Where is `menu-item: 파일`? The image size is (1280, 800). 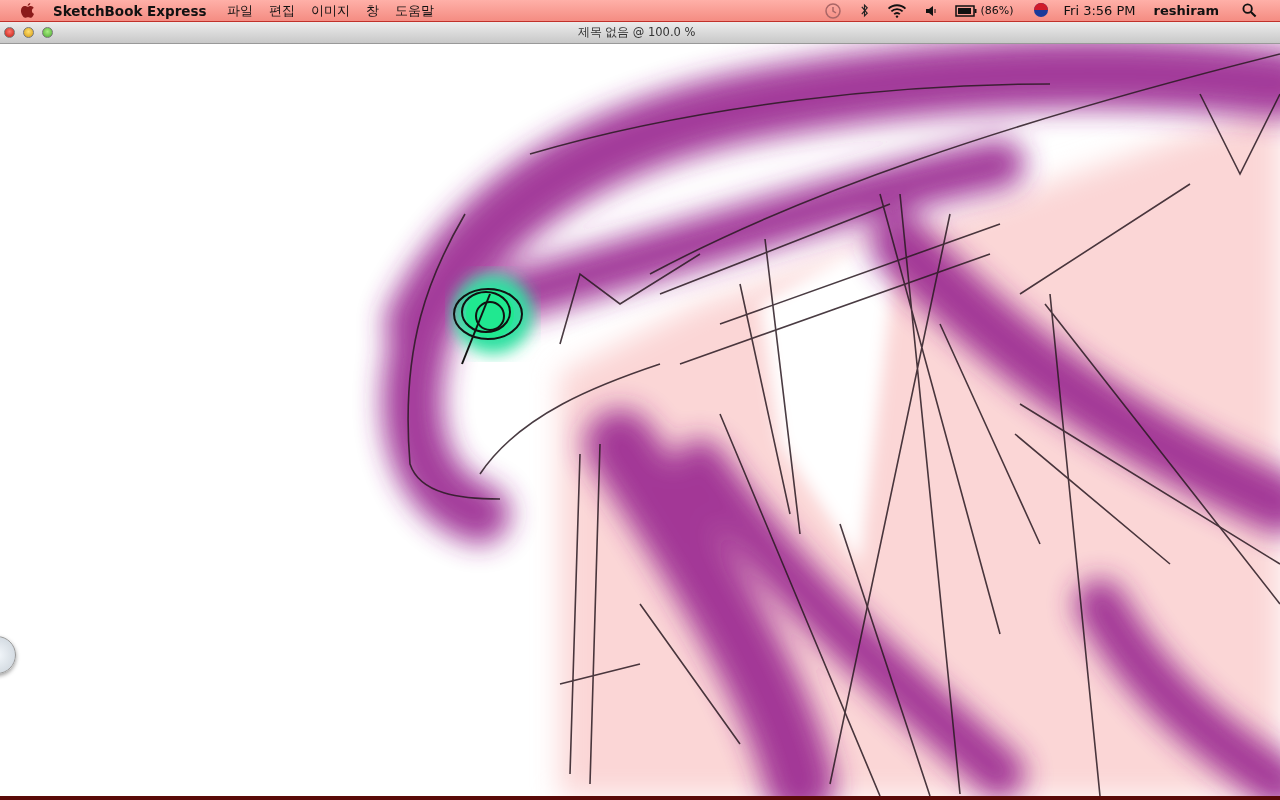
menu-item: 파일 is located at coordinates (239, 10).